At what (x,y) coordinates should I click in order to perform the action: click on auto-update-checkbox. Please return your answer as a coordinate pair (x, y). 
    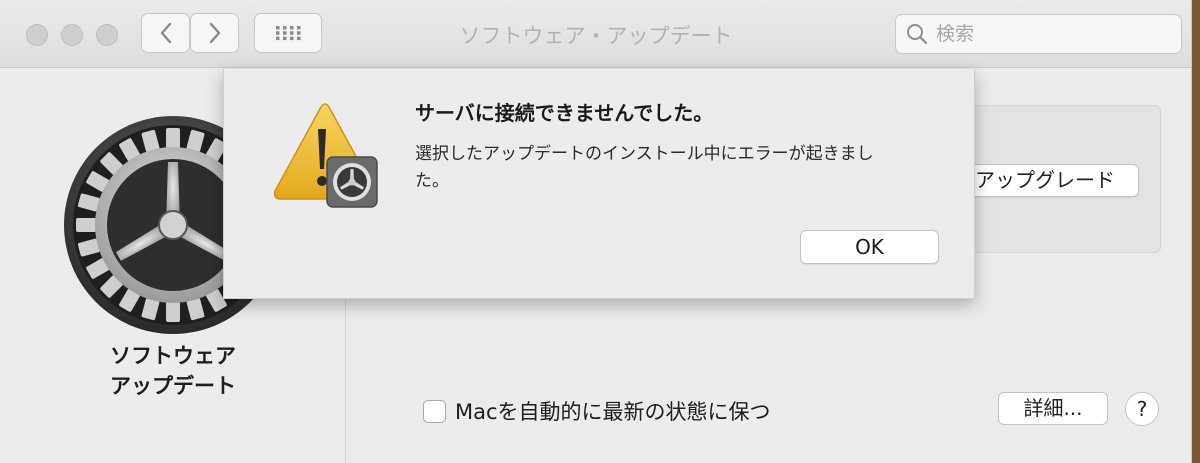
    Looking at the image, I should click on (434, 411).